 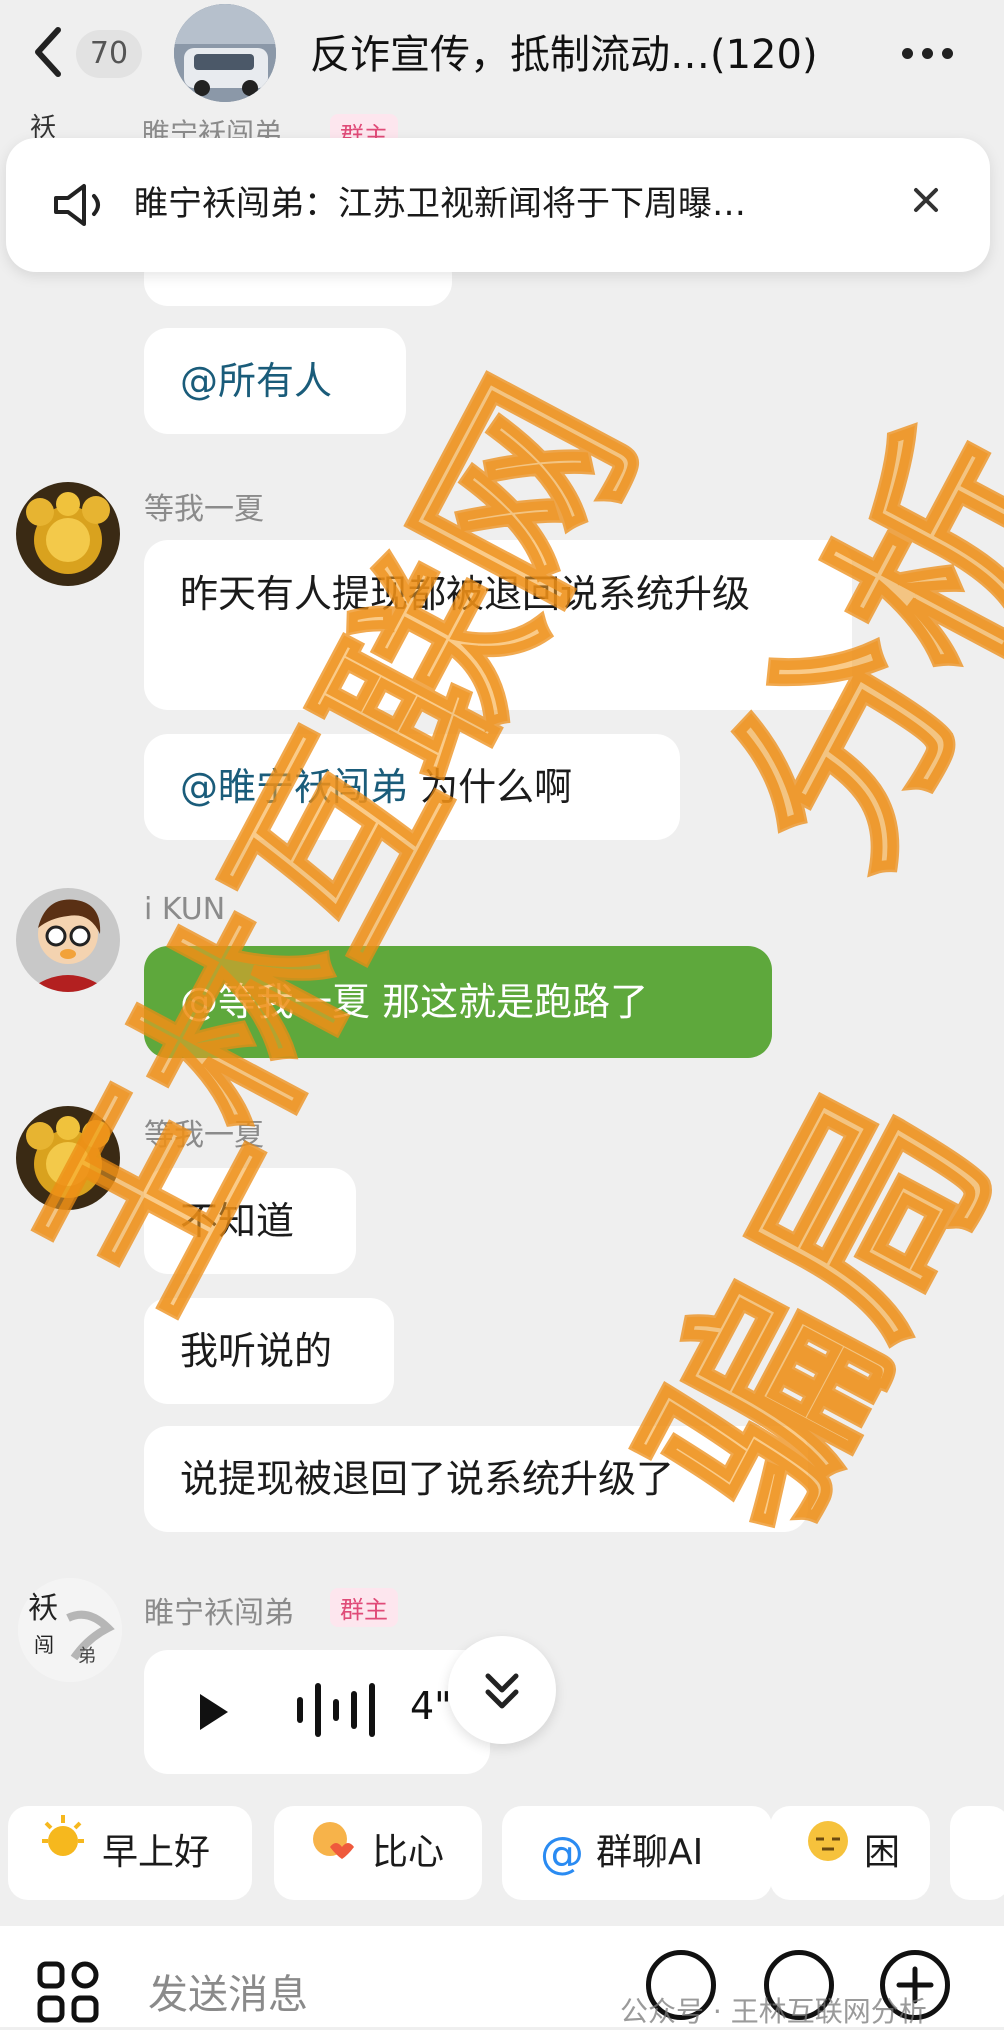 I want to click on message-bubble: @所有人, so click(x=275, y=381).